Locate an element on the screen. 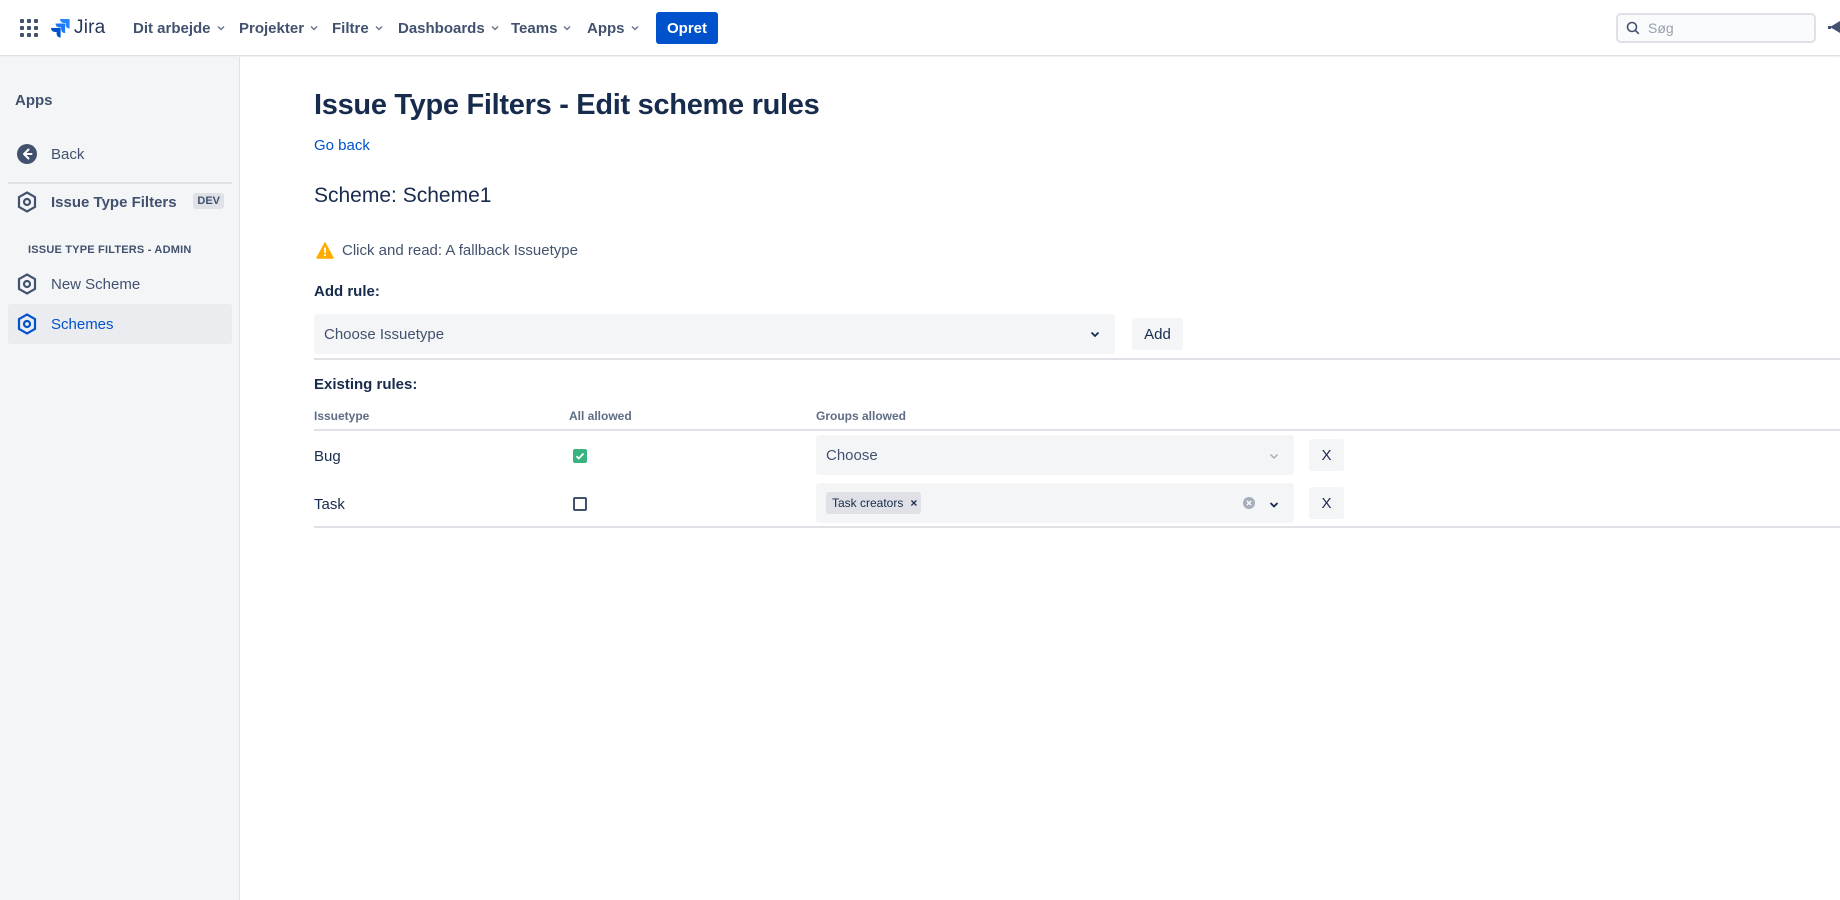 This screenshot has width=1840, height=900. checkmark-icon is located at coordinates (580, 456).